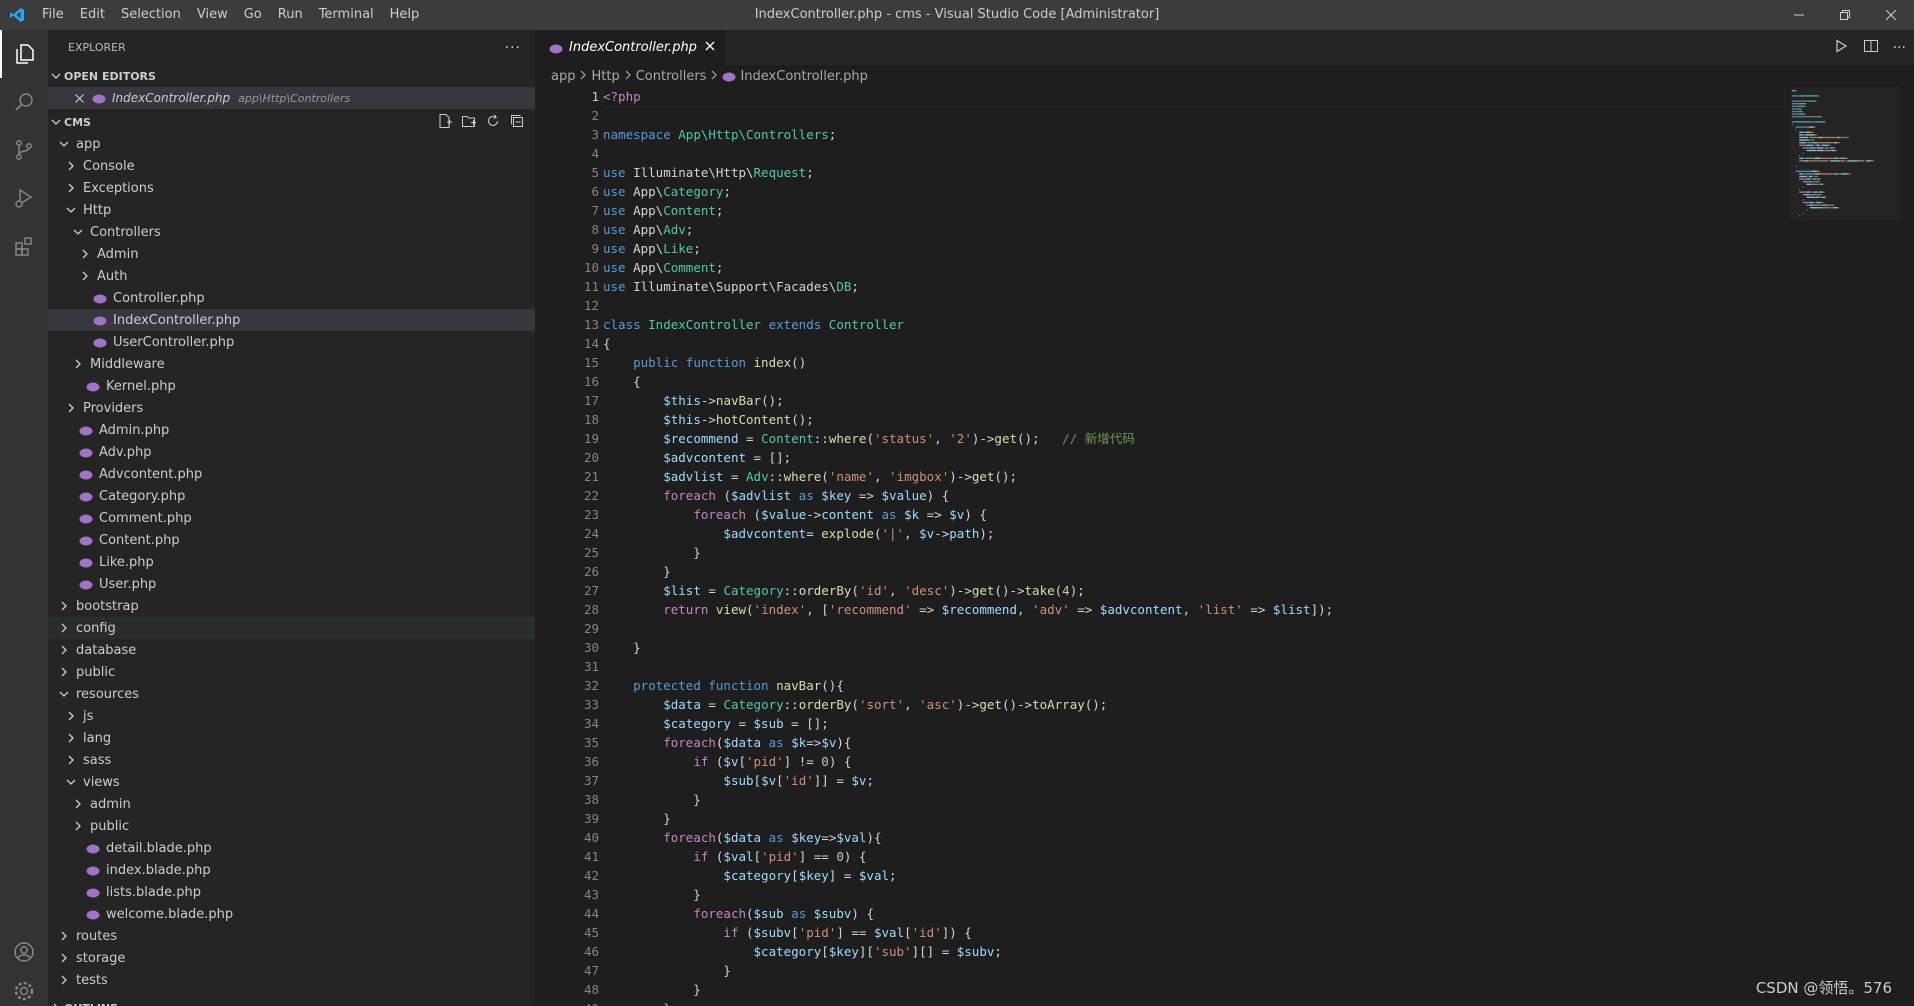 The height and width of the screenshot is (1006, 1914). Describe the element at coordinates (151, 15) in the screenshot. I see `menu-selection: Selection` at that location.